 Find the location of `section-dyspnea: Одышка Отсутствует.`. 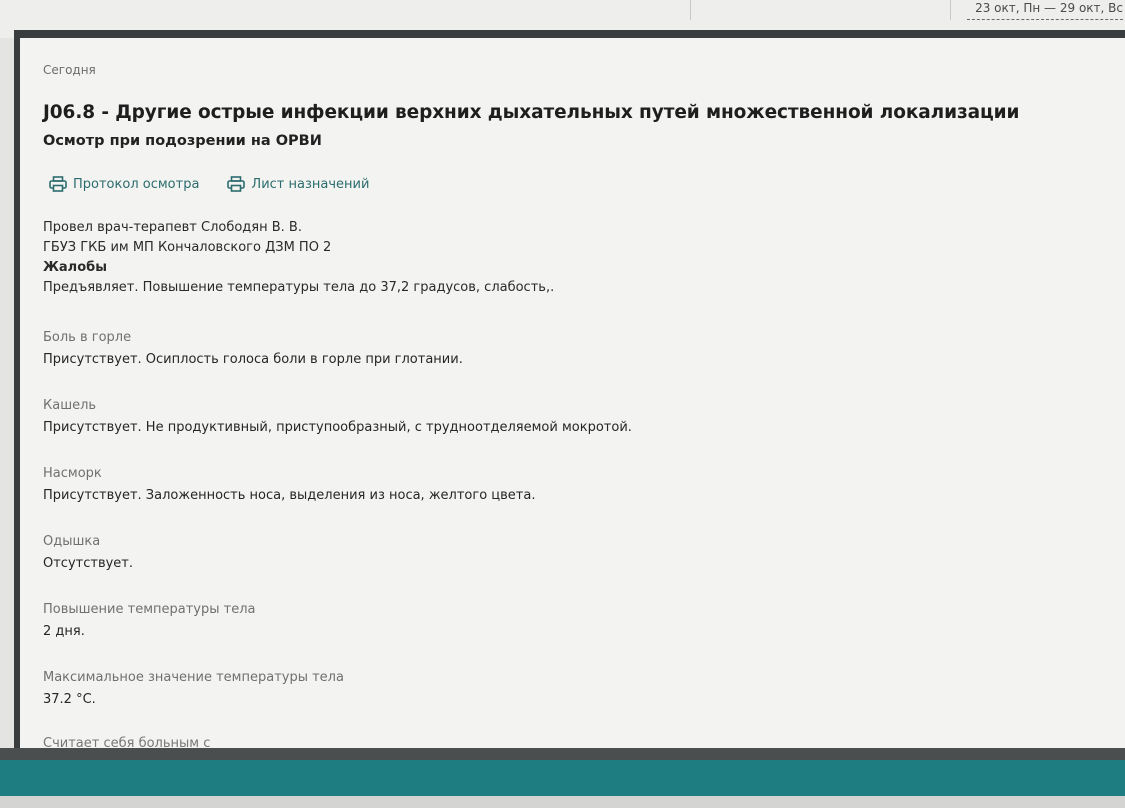

section-dyspnea: Одышка Отсутствует. is located at coordinates (337, 566).